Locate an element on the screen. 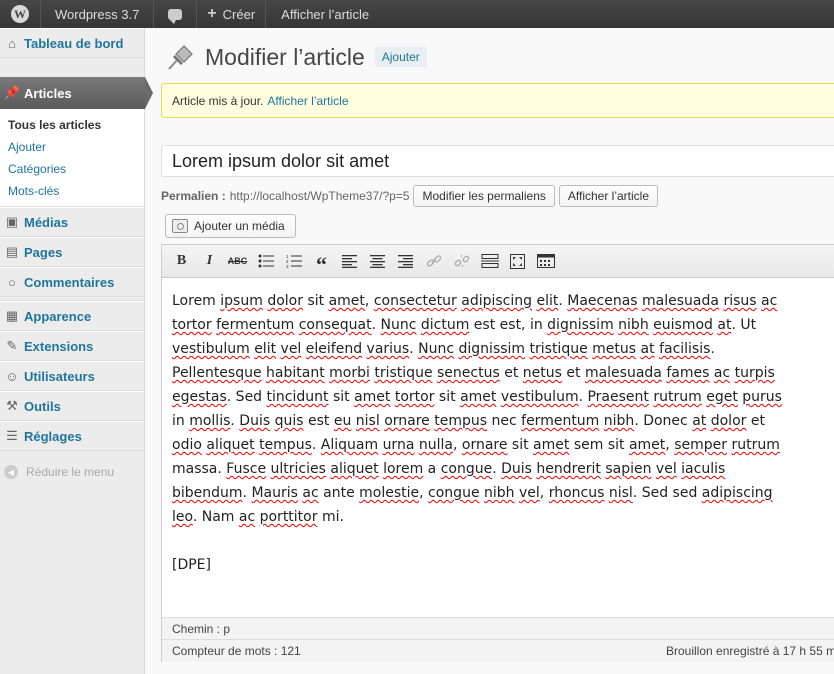  add-media-button: Ajouter un média is located at coordinates (230, 226).